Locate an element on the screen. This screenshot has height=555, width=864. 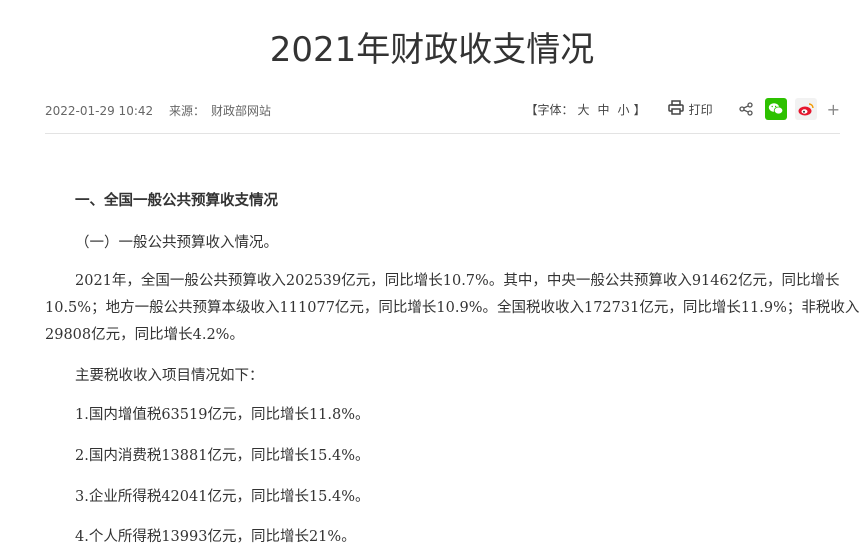
article-title: 2021年财政收支情况 is located at coordinates (432, 50).